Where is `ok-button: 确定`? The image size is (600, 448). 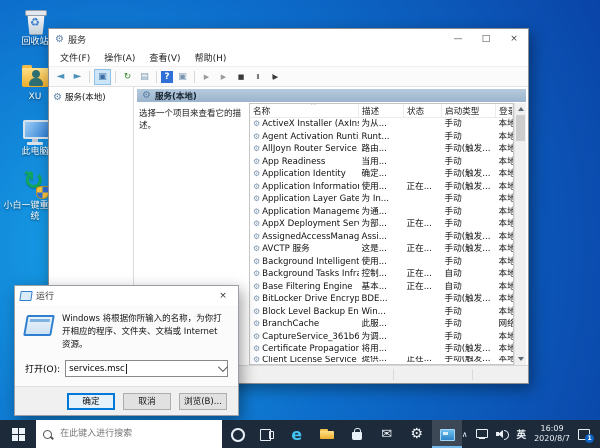 ok-button: 确定 is located at coordinates (91, 401).